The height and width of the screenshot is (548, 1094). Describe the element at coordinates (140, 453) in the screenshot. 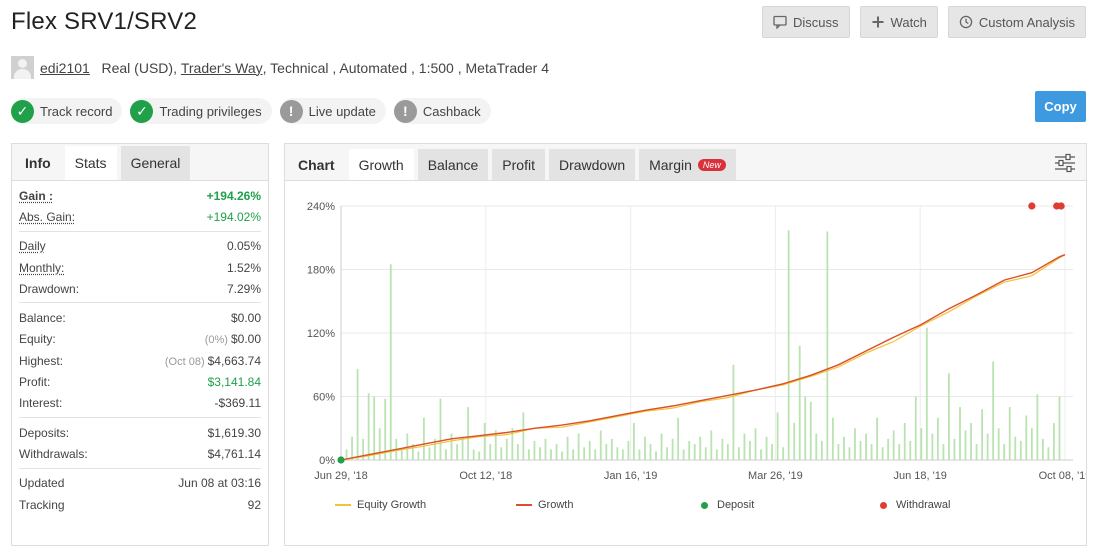

I see `stat-withdrawals: Withdrawals: $4,761.14` at that location.